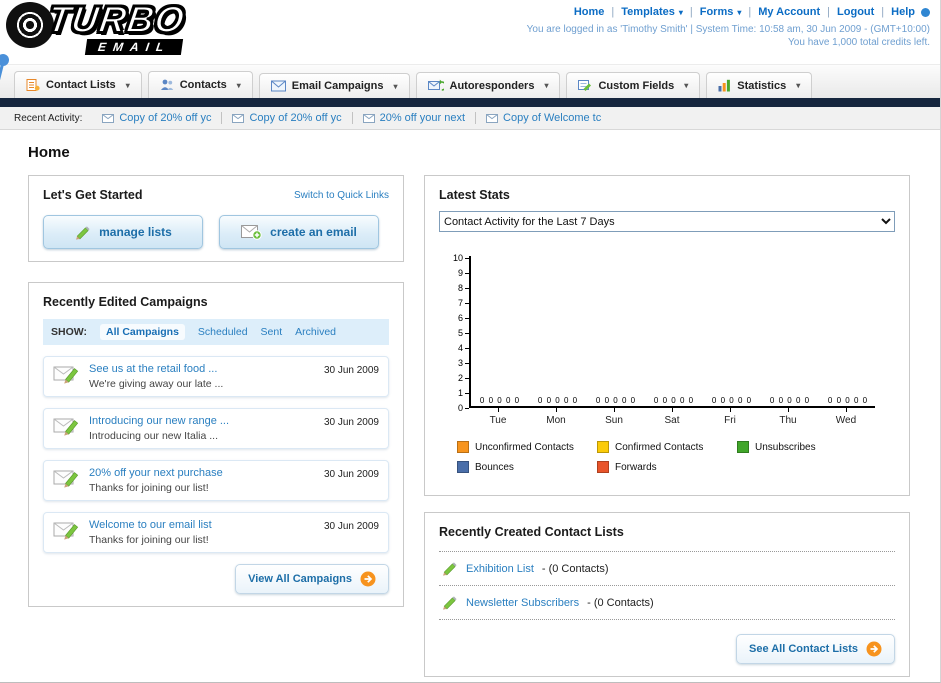 Image resolution: width=941 pixels, height=683 pixels. I want to click on recent-activity-item-label: Copy of Welcome tc, so click(552, 118).